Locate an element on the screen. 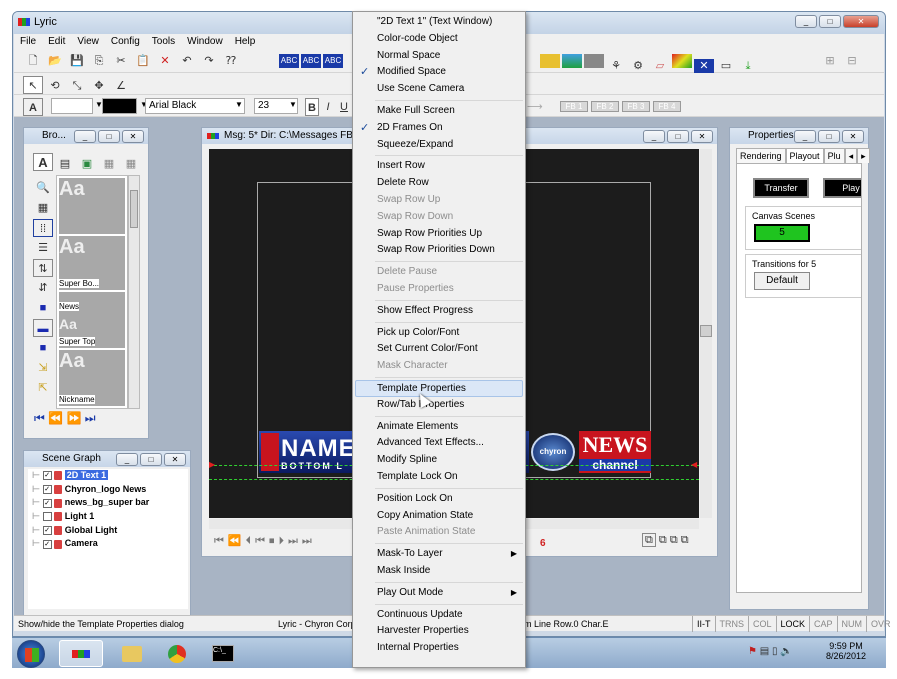  menu-edit: Edit is located at coordinates (56, 41).